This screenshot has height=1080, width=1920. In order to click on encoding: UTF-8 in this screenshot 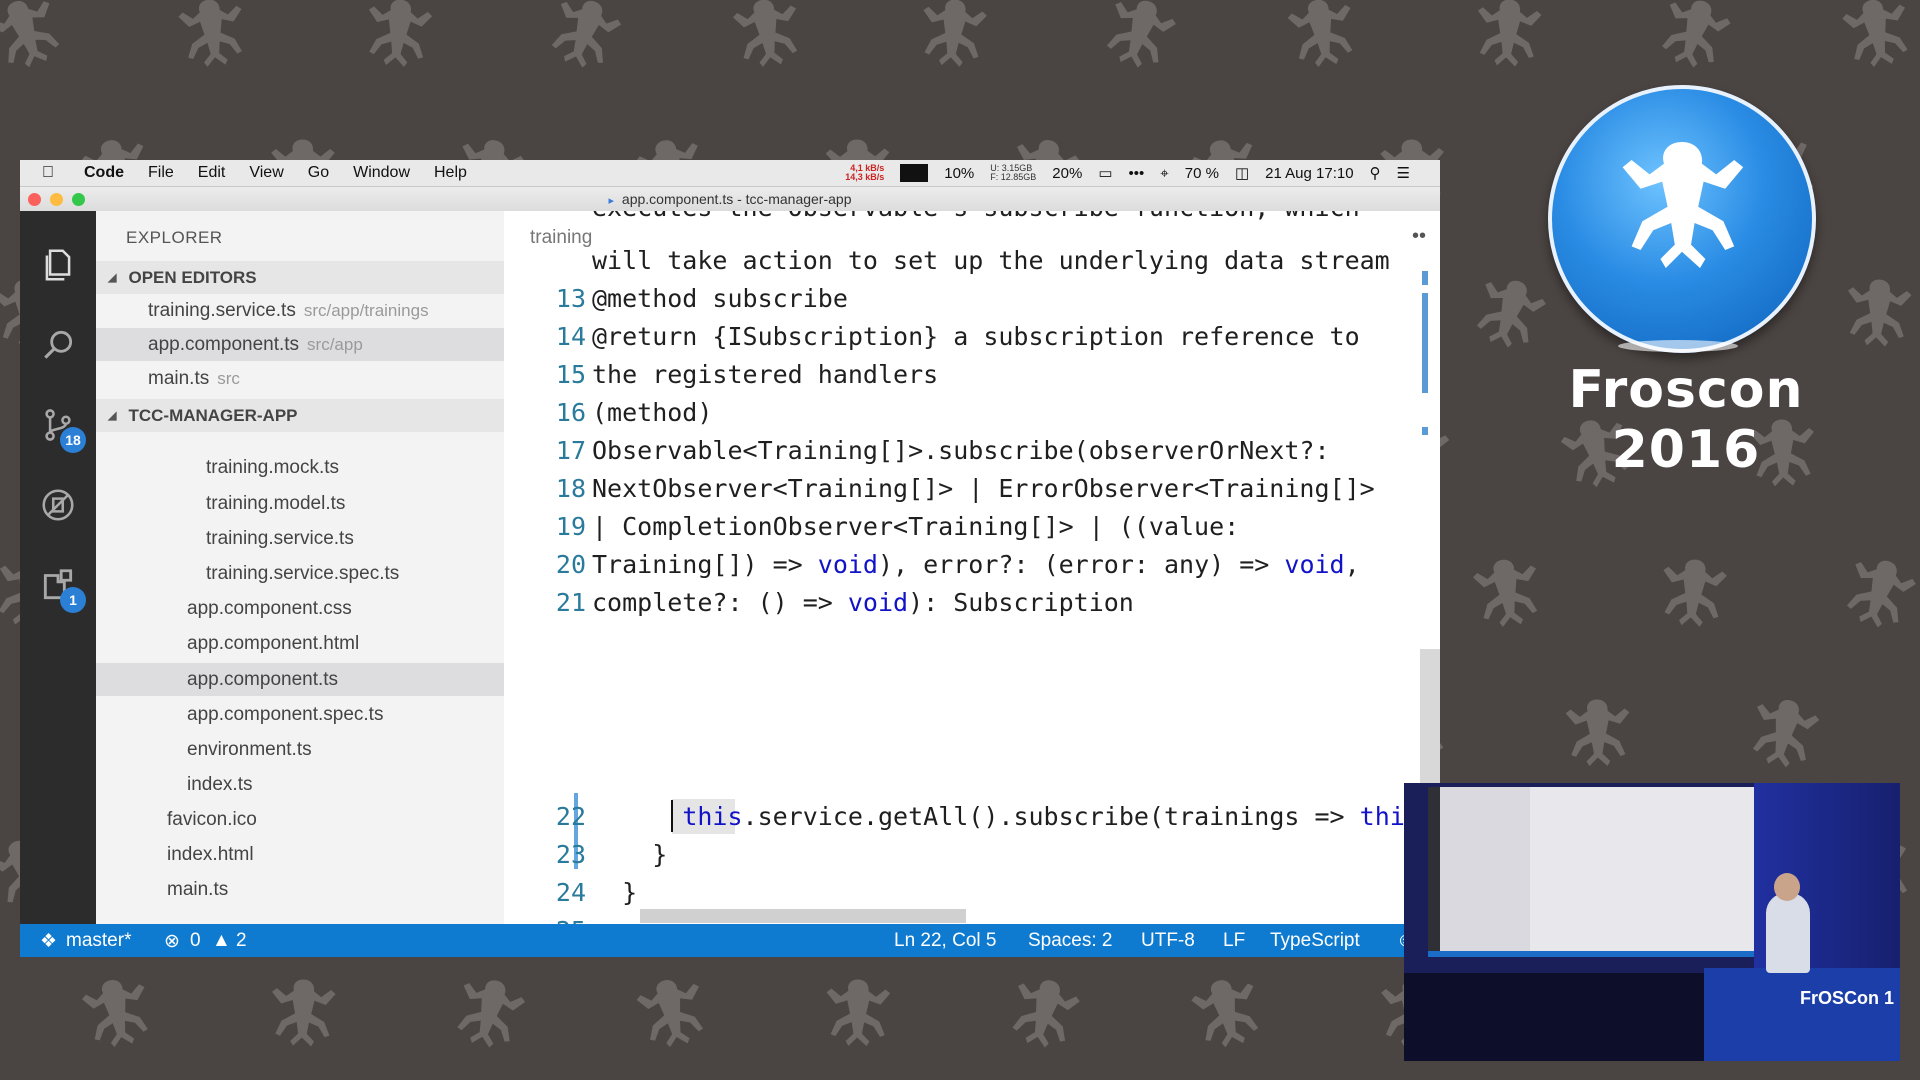, I will do `click(1168, 941)`.